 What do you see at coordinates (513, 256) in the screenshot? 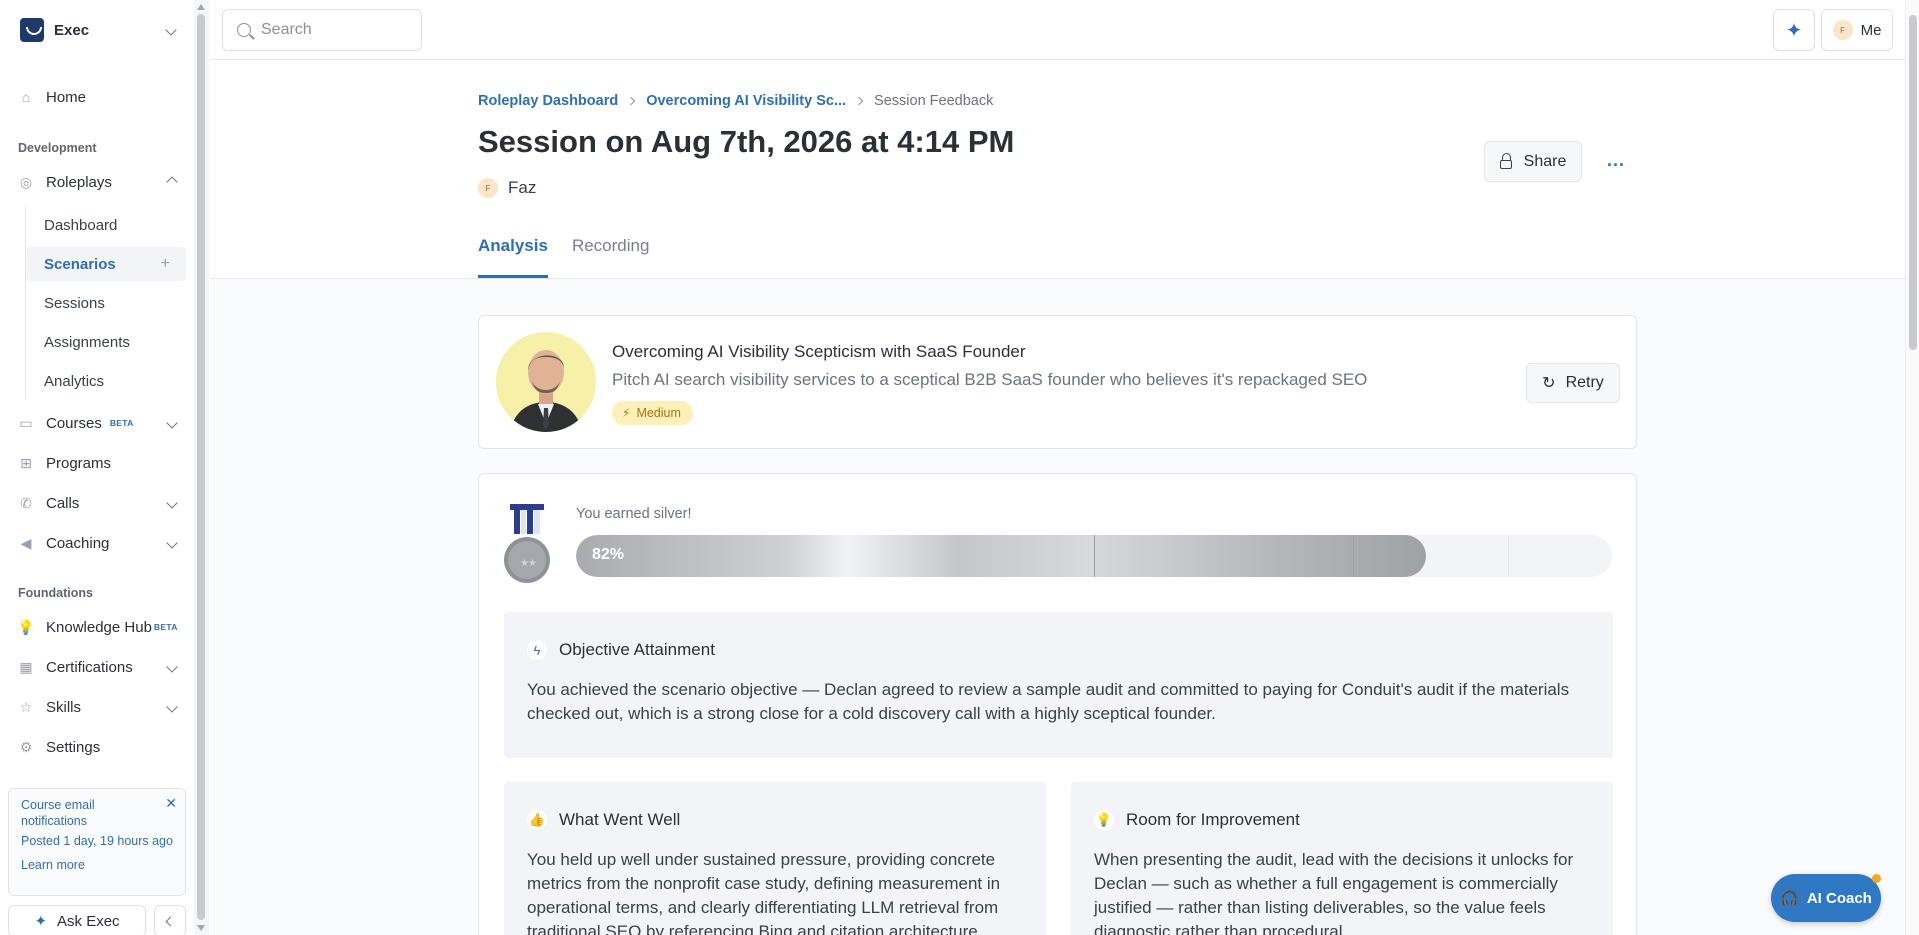
I see `tab-analysis: Analysis` at bounding box center [513, 256].